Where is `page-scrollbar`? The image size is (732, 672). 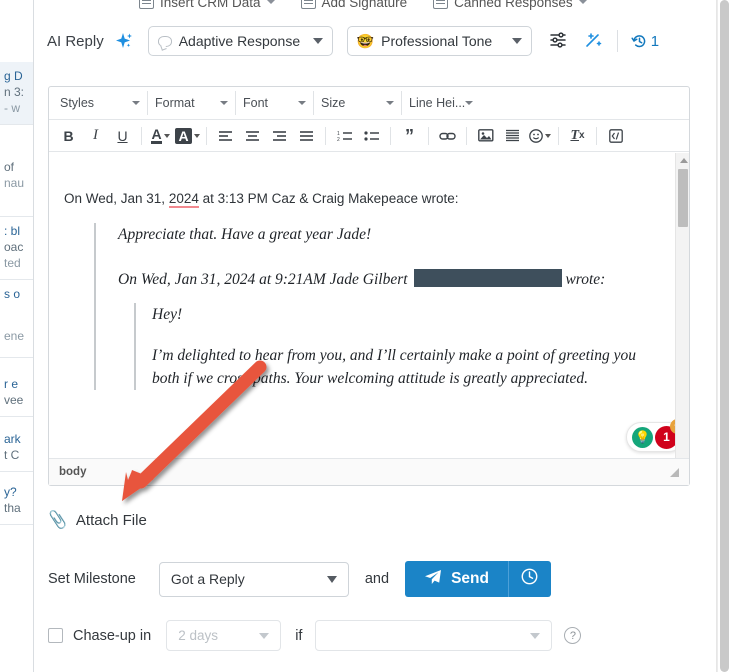
page-scrollbar is located at coordinates (724, 336).